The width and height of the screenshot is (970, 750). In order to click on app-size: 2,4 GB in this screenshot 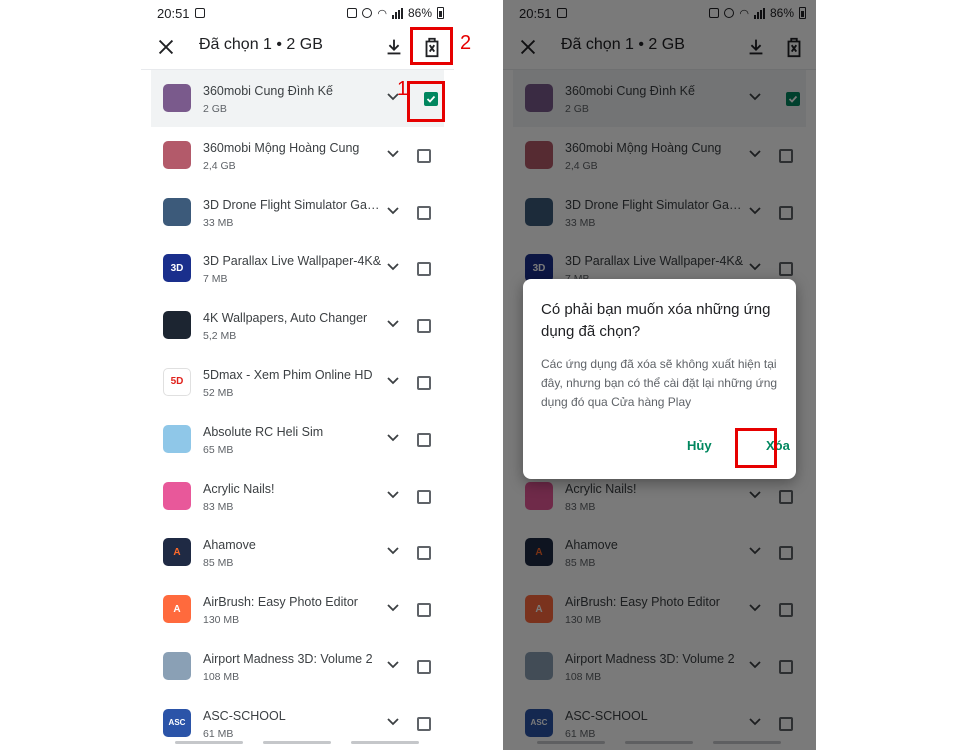, I will do `click(219, 165)`.